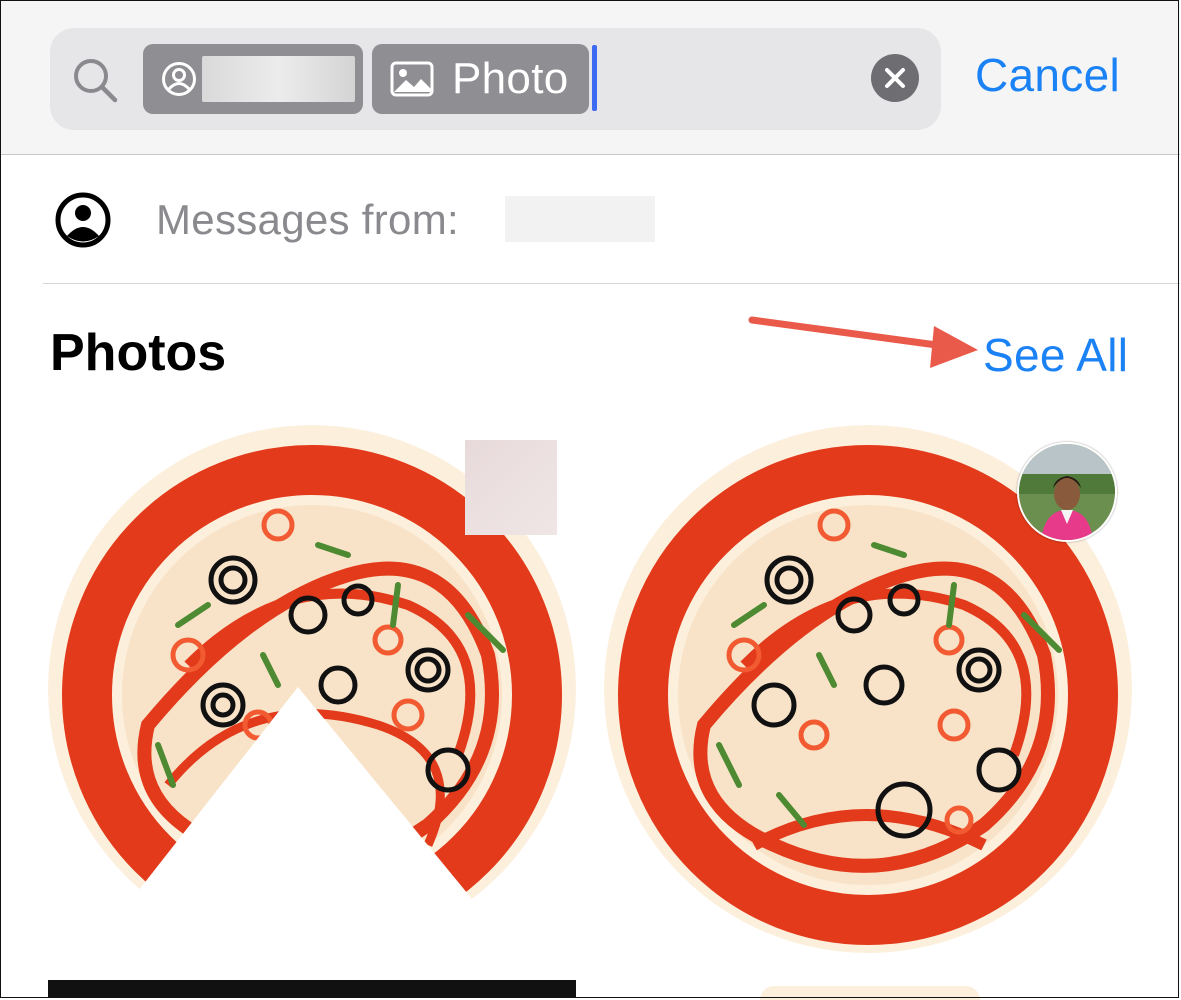 This screenshot has width=1181, height=1000. Describe the element at coordinates (510, 78) in the screenshot. I see `photo-token-label: Photo` at that location.